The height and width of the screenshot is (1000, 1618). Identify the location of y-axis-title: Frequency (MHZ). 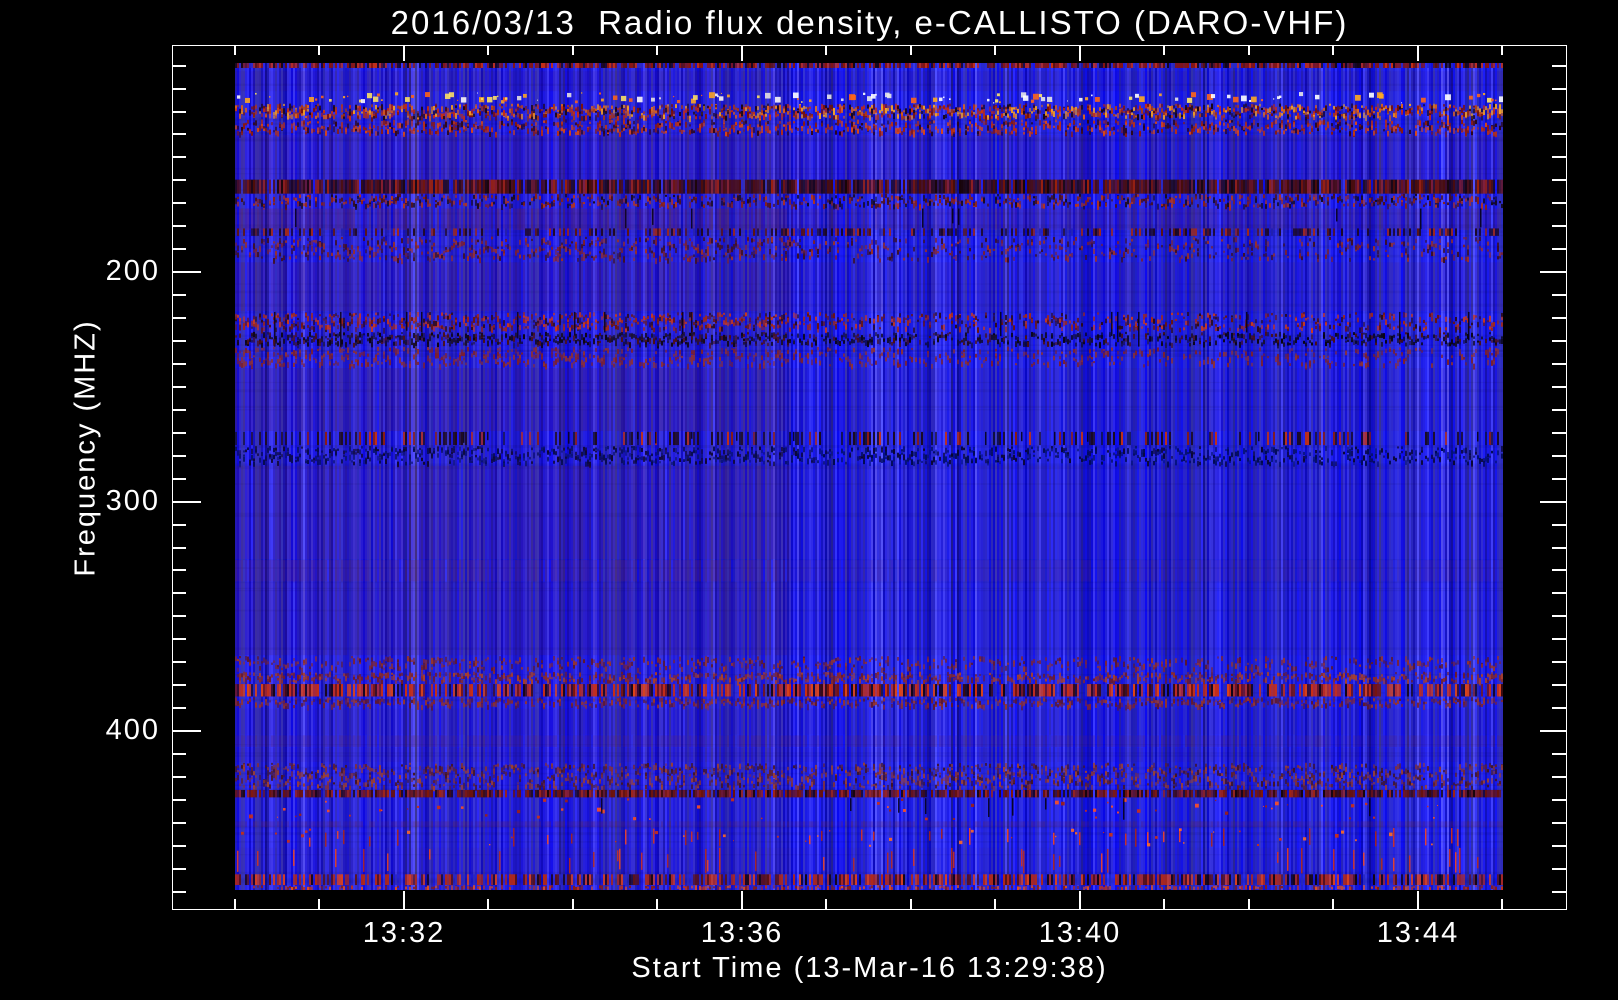
(85, 448).